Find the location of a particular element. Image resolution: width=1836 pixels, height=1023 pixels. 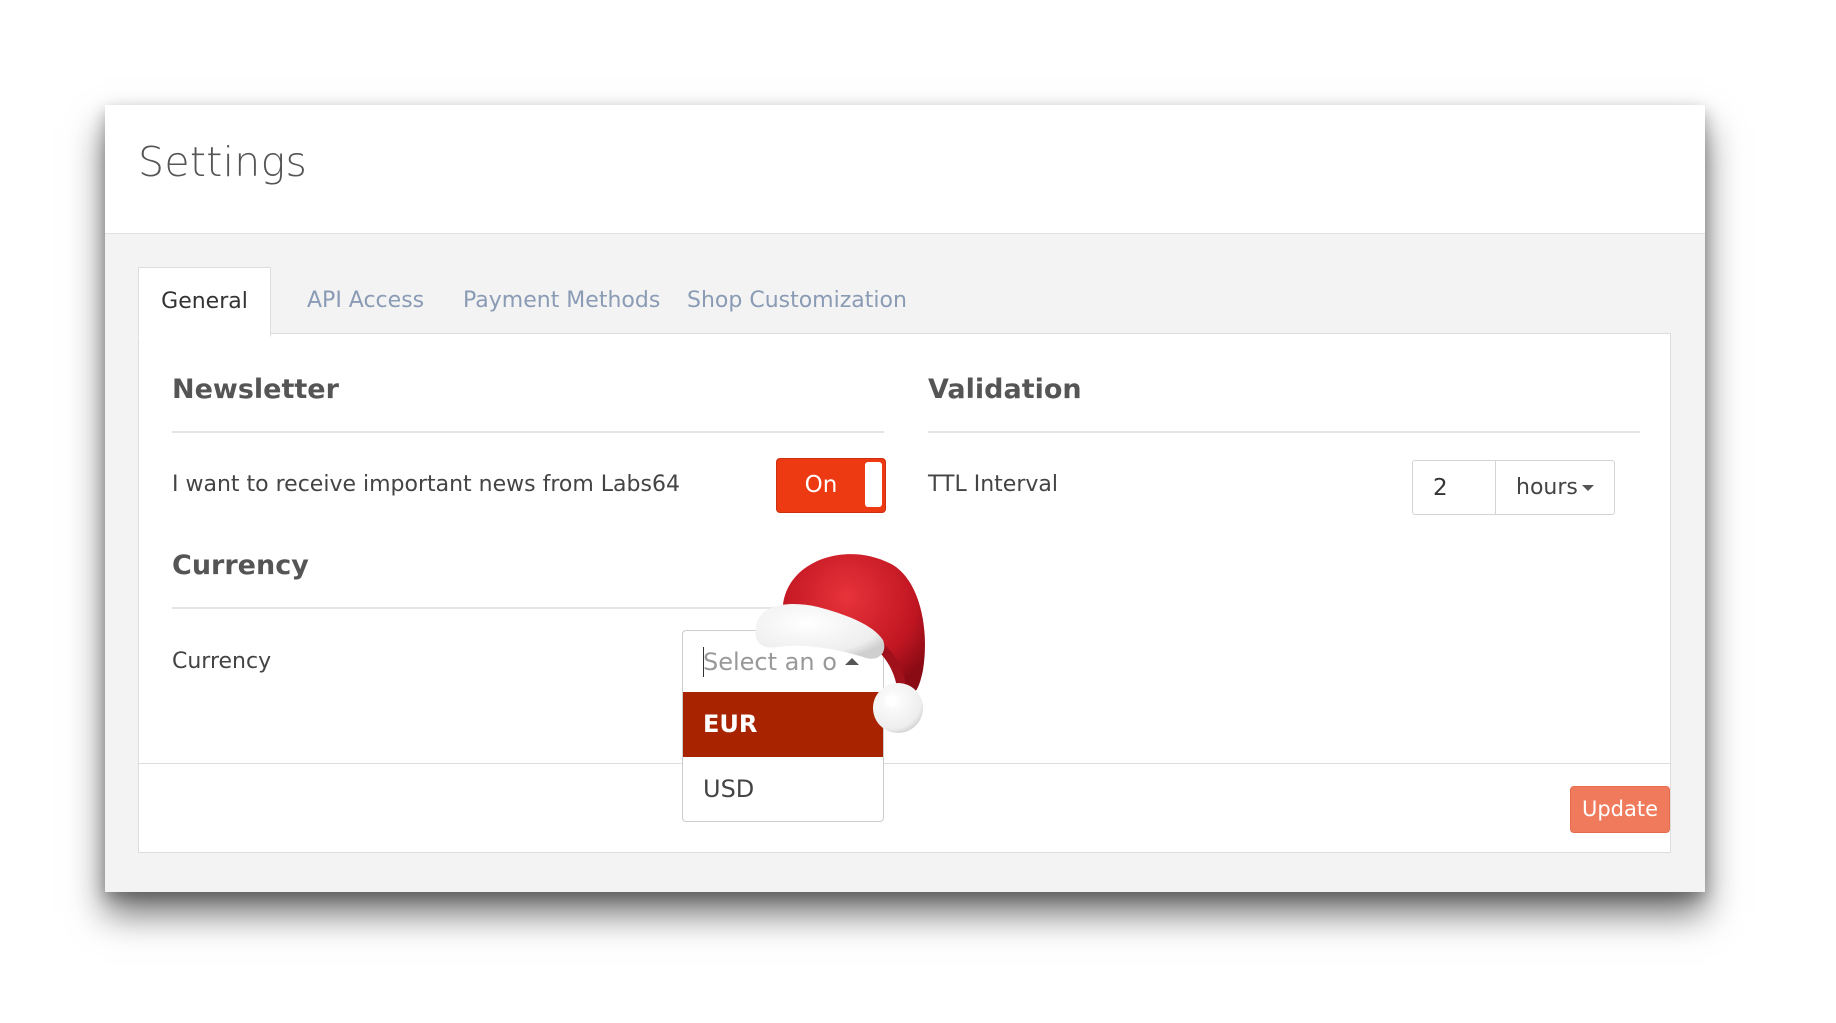

newsletter-toggle: On is located at coordinates (831, 485).